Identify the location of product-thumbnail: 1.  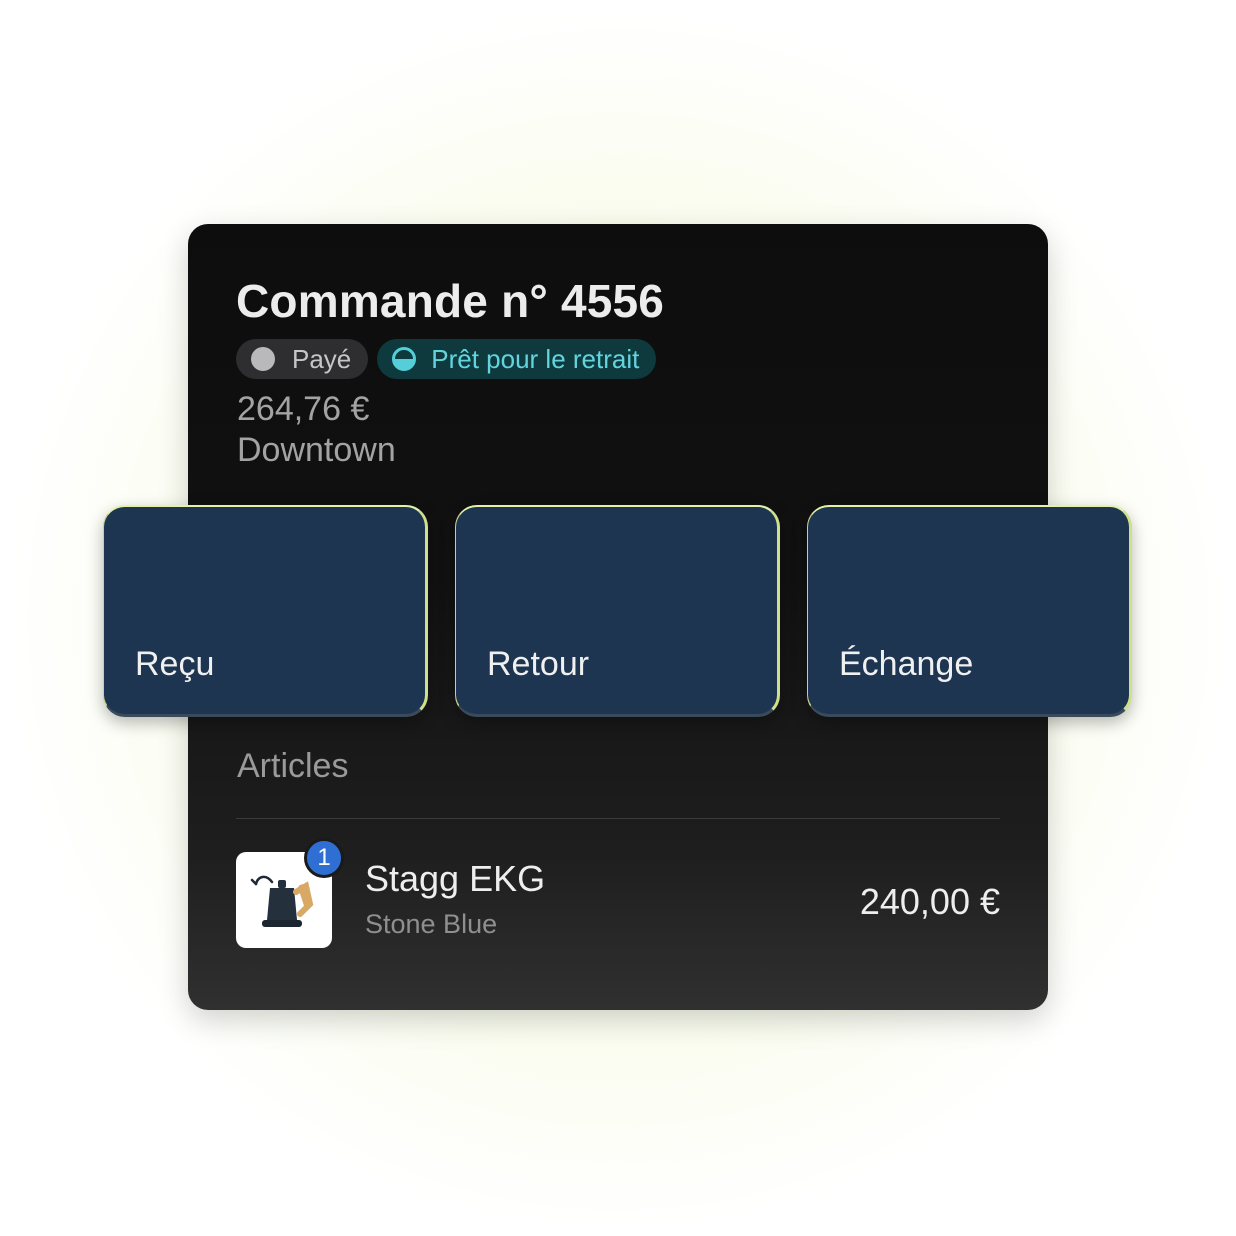
(290, 893).